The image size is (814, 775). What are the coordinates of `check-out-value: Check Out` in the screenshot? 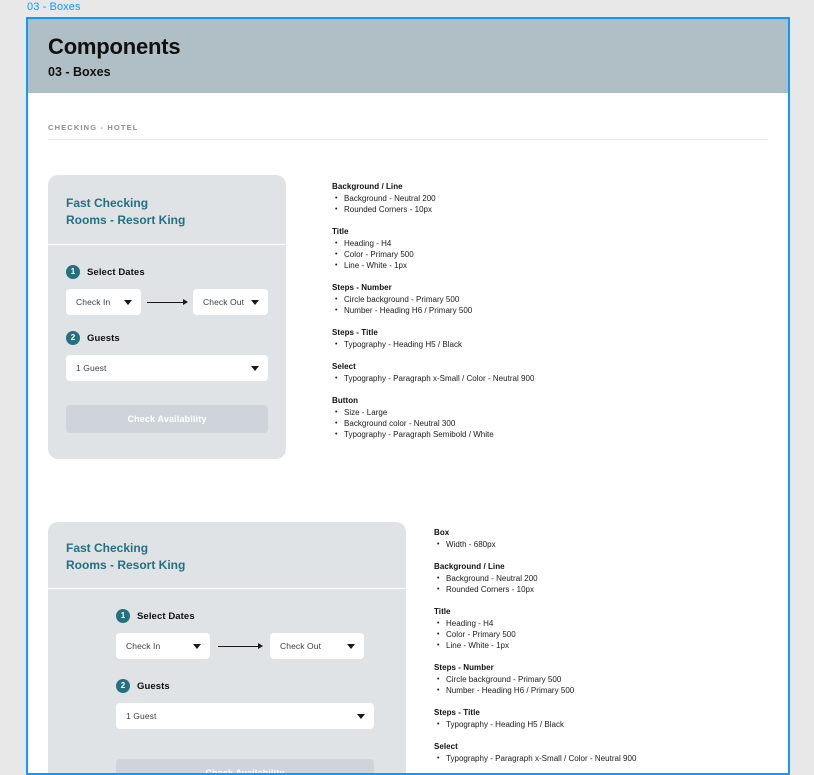 It's located at (224, 302).